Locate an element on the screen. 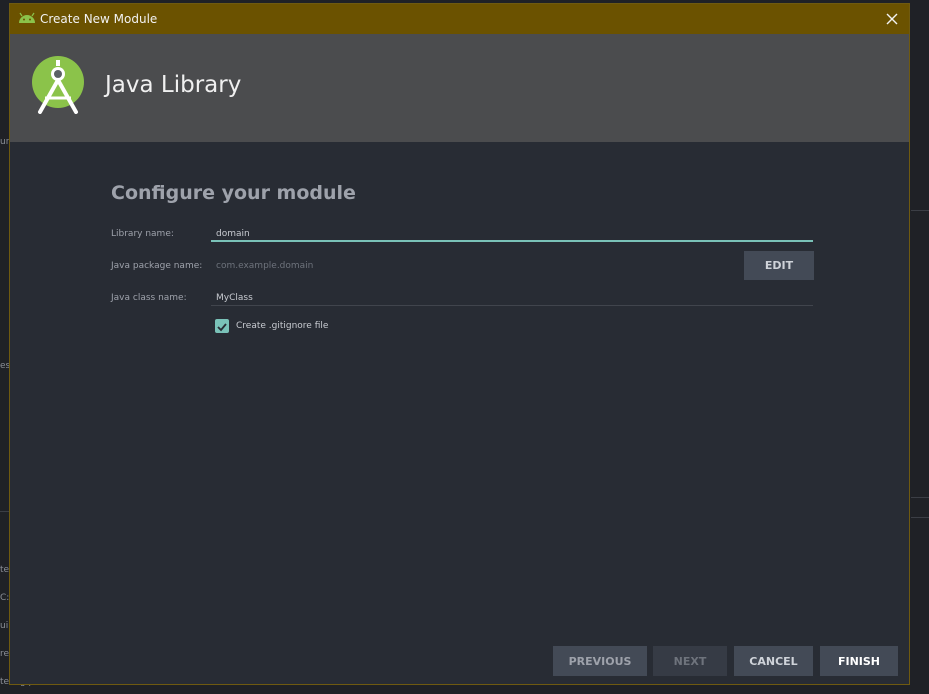  class-name-input: MyClass is located at coordinates (512, 298).